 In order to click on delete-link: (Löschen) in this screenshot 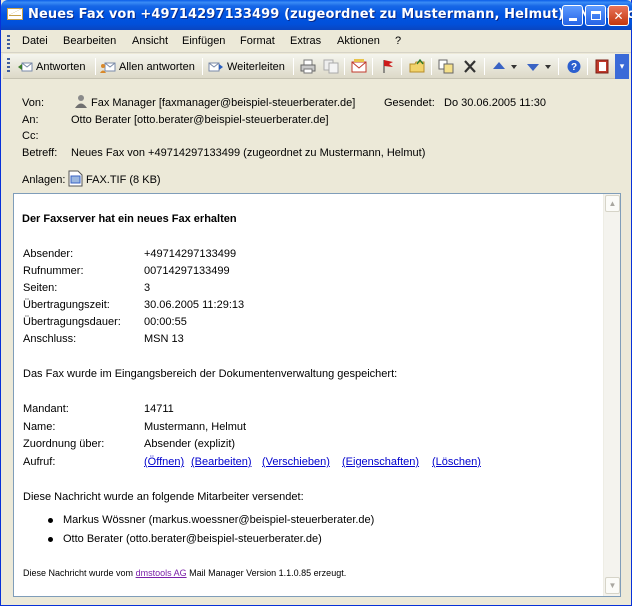, I will do `click(456, 462)`.